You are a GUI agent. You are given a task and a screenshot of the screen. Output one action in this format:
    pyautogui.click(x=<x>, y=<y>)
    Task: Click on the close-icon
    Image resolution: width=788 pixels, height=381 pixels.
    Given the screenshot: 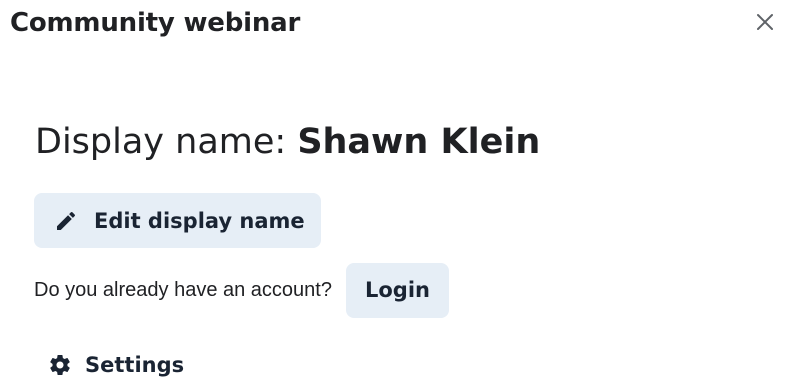 What is the action you would take?
    pyautogui.click(x=765, y=22)
    